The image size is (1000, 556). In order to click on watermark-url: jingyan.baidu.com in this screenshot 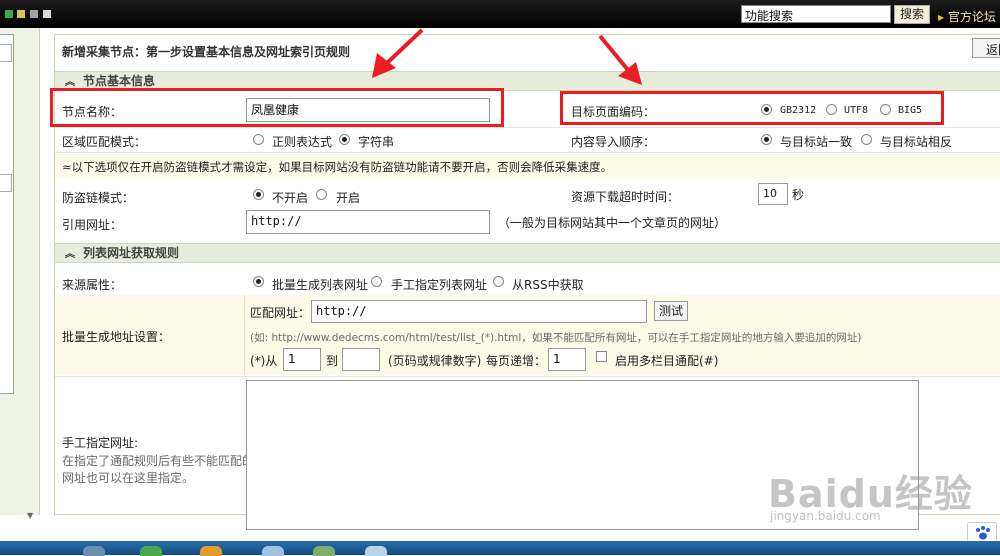, I will do `click(825, 516)`.